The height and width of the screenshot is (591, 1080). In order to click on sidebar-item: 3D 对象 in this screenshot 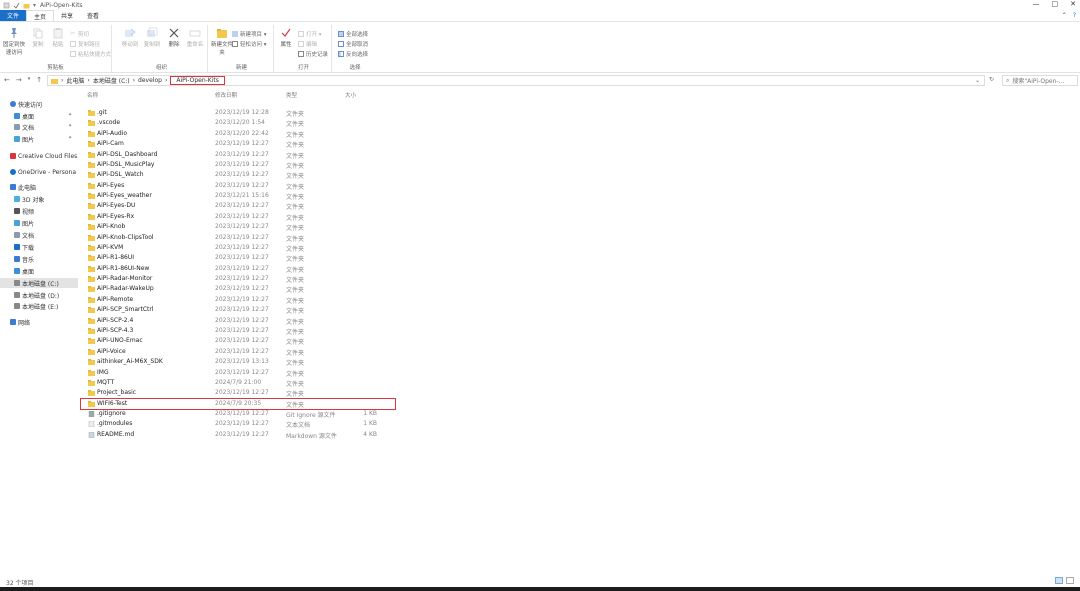, I will do `click(22, 199)`.